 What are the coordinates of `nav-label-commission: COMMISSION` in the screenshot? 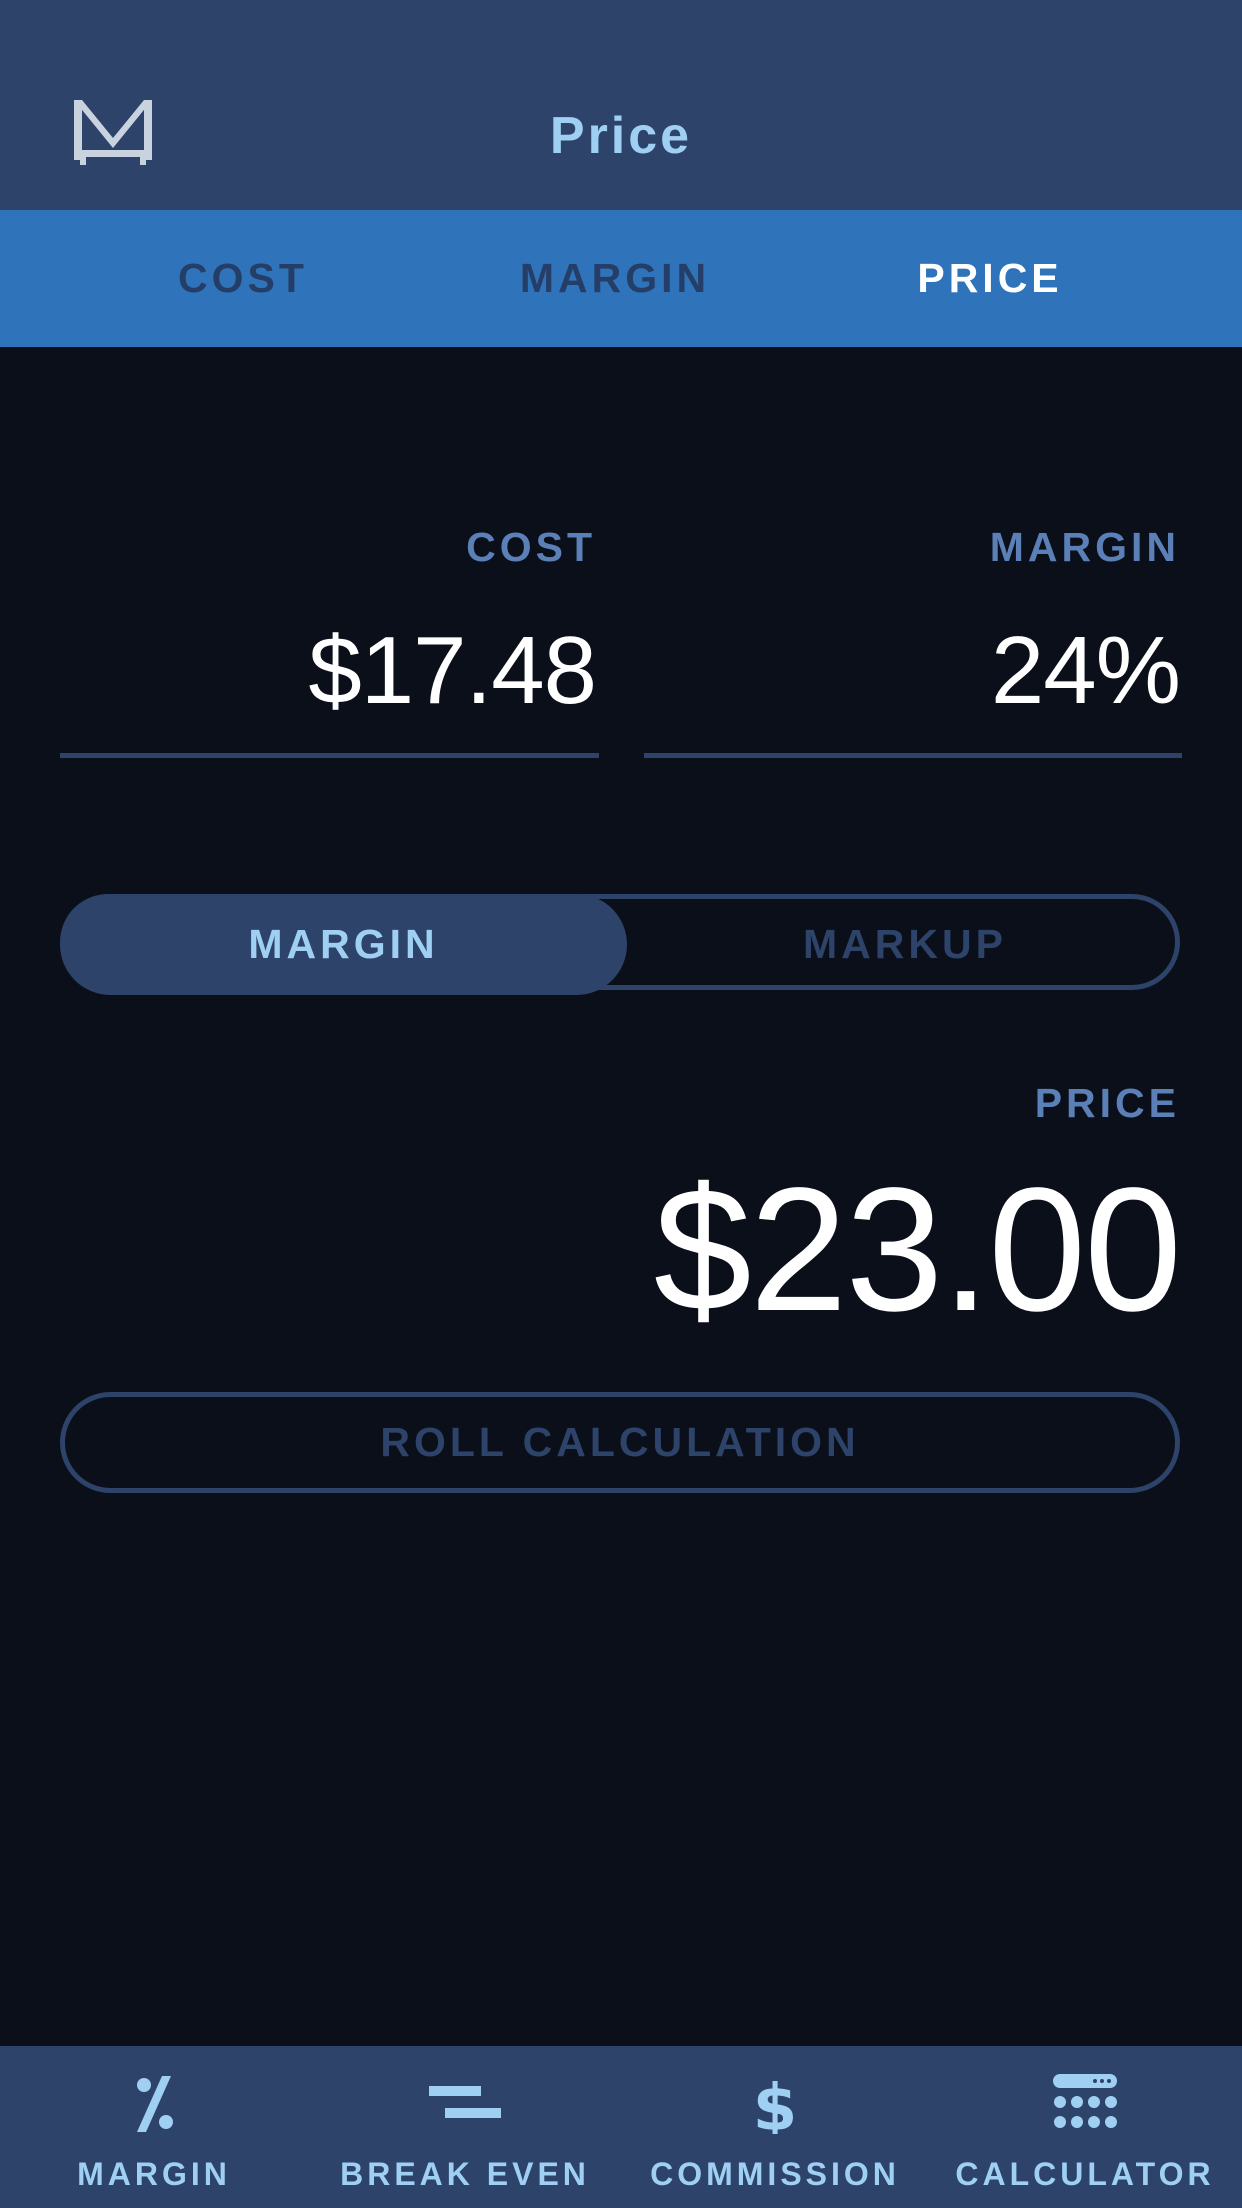 It's located at (775, 2174).